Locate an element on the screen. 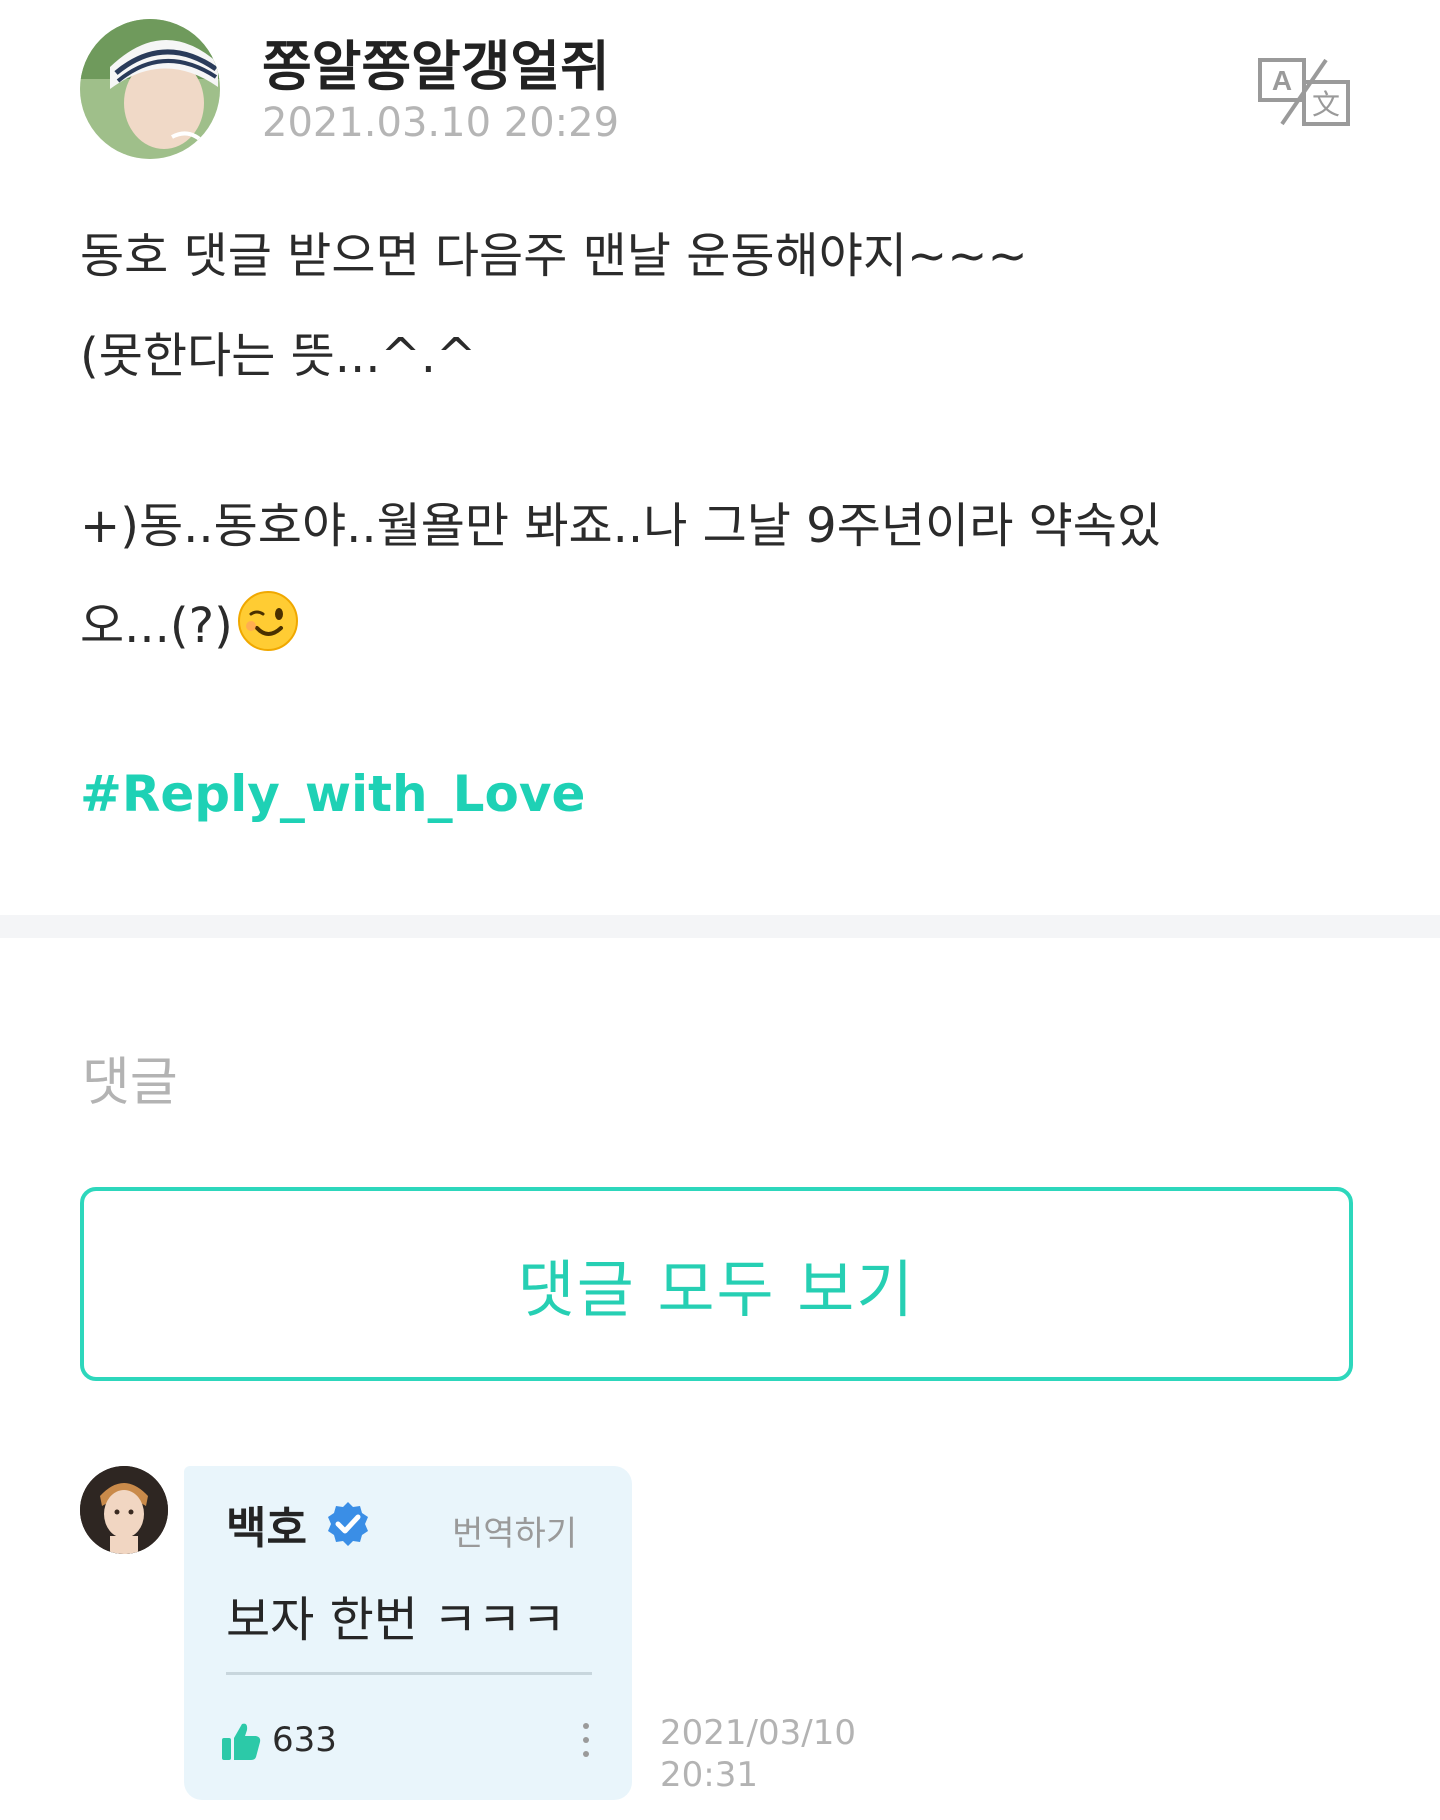 Image resolution: width=1440 pixels, height=1820 pixels. post-line-blank is located at coordinates (725, 441).